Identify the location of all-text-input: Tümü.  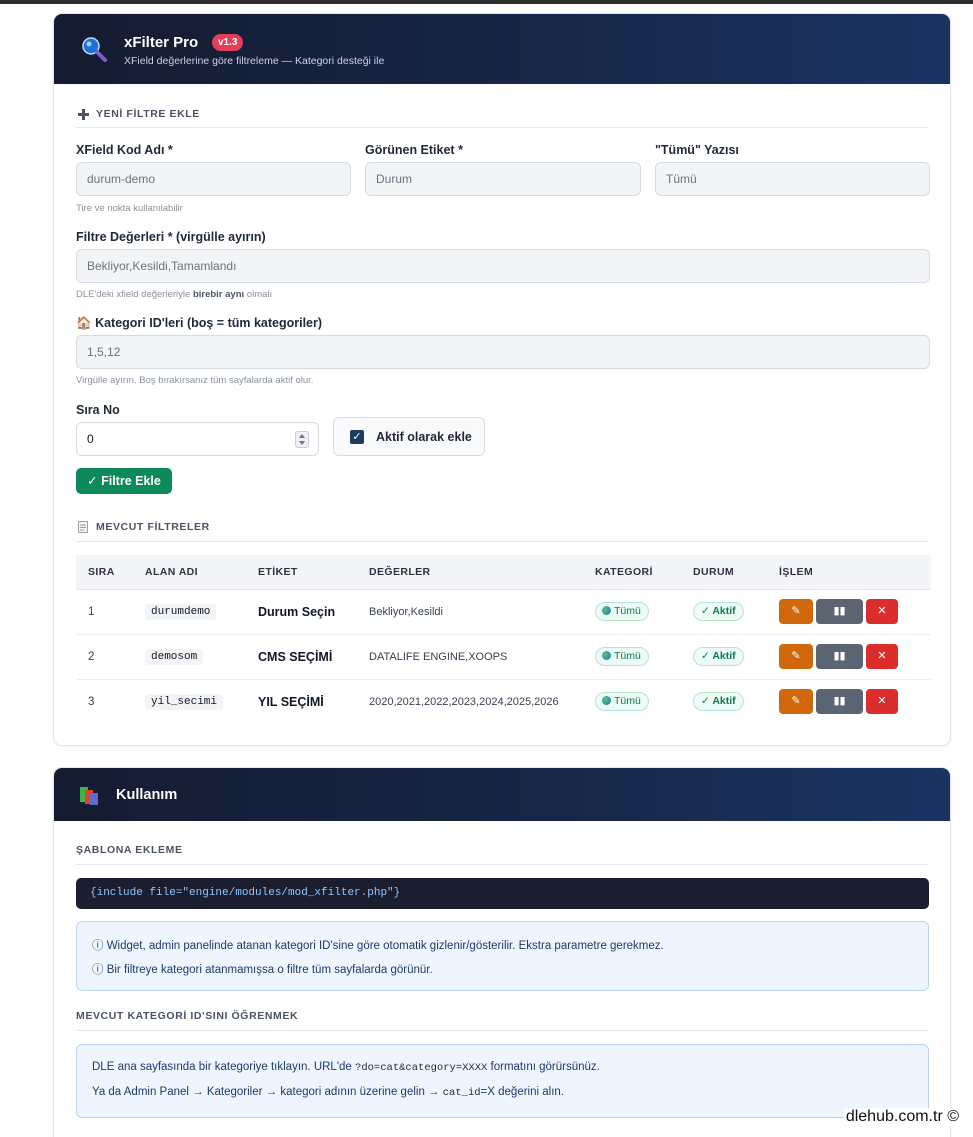
(792, 179).